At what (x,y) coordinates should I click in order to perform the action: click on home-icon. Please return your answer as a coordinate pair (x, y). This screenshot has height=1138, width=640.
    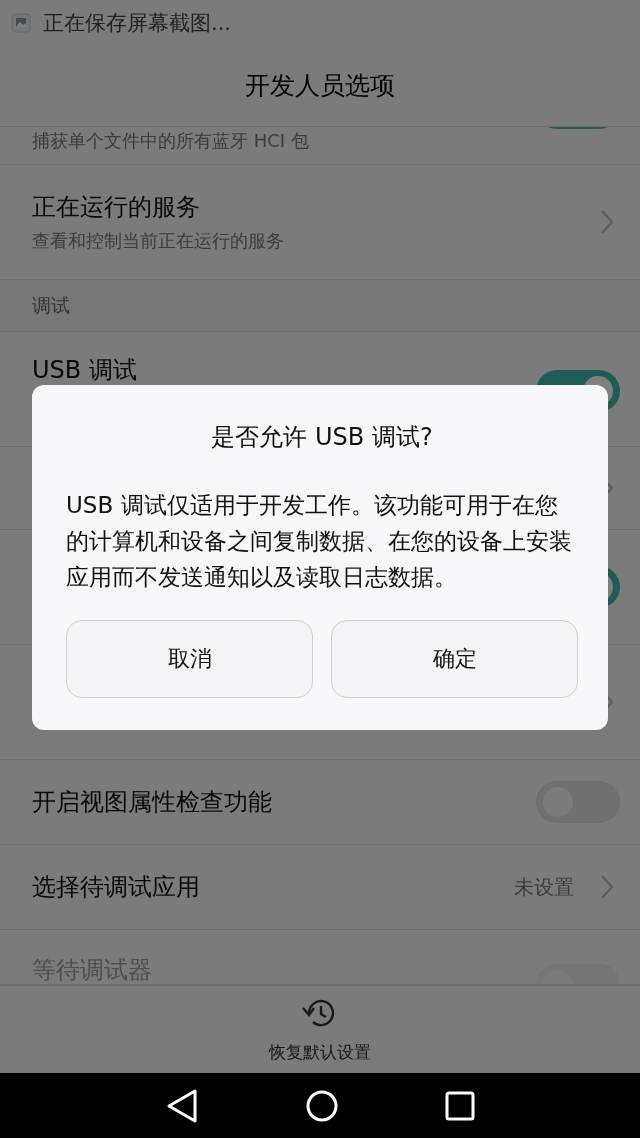
    Looking at the image, I should click on (322, 1105).